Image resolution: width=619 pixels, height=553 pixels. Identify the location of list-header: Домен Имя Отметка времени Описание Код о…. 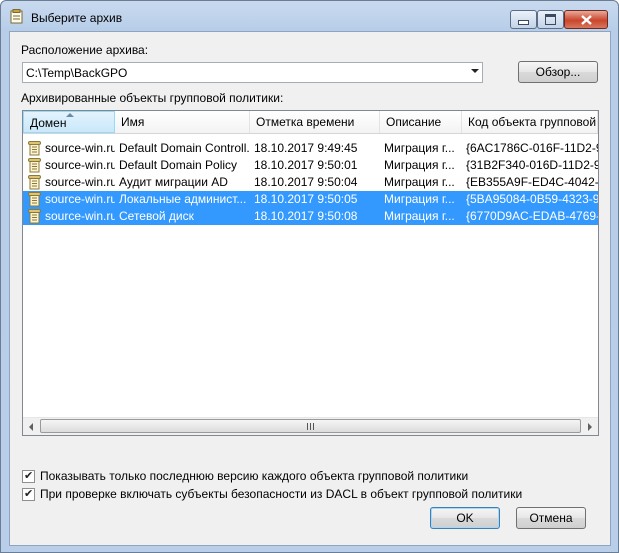
(310, 122).